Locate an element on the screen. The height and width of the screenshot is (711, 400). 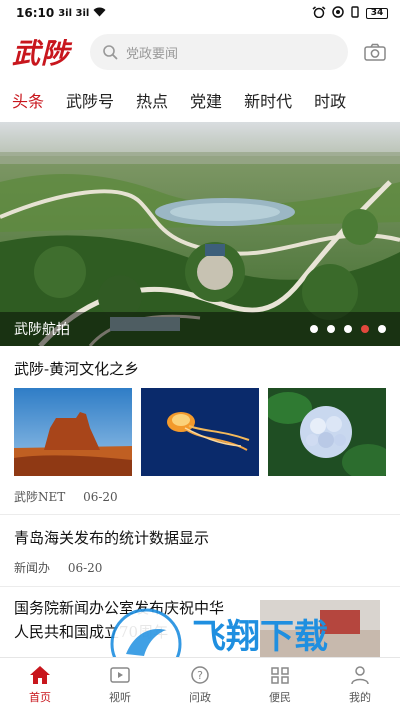
service-icon is located at coordinates (280, 675).